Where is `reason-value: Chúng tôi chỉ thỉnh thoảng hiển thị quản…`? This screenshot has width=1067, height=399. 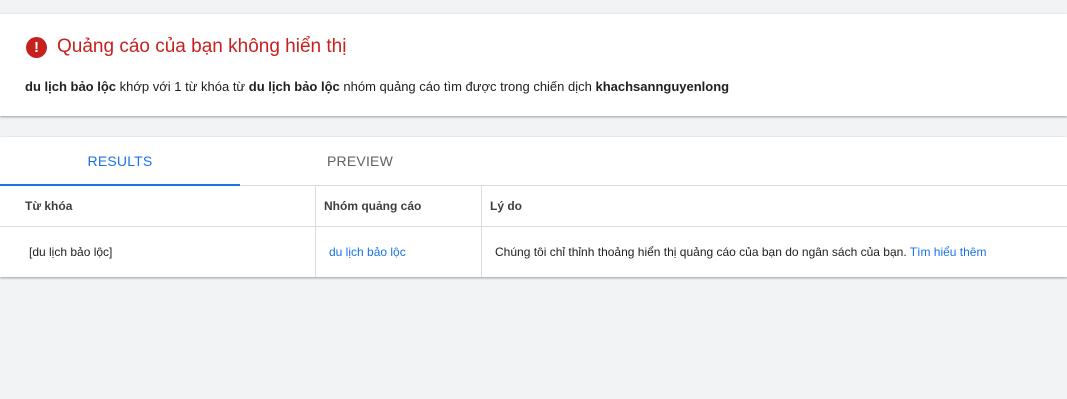 reason-value: Chúng tôi chỉ thỉnh thoảng hiển thị quản… is located at coordinates (702, 252).